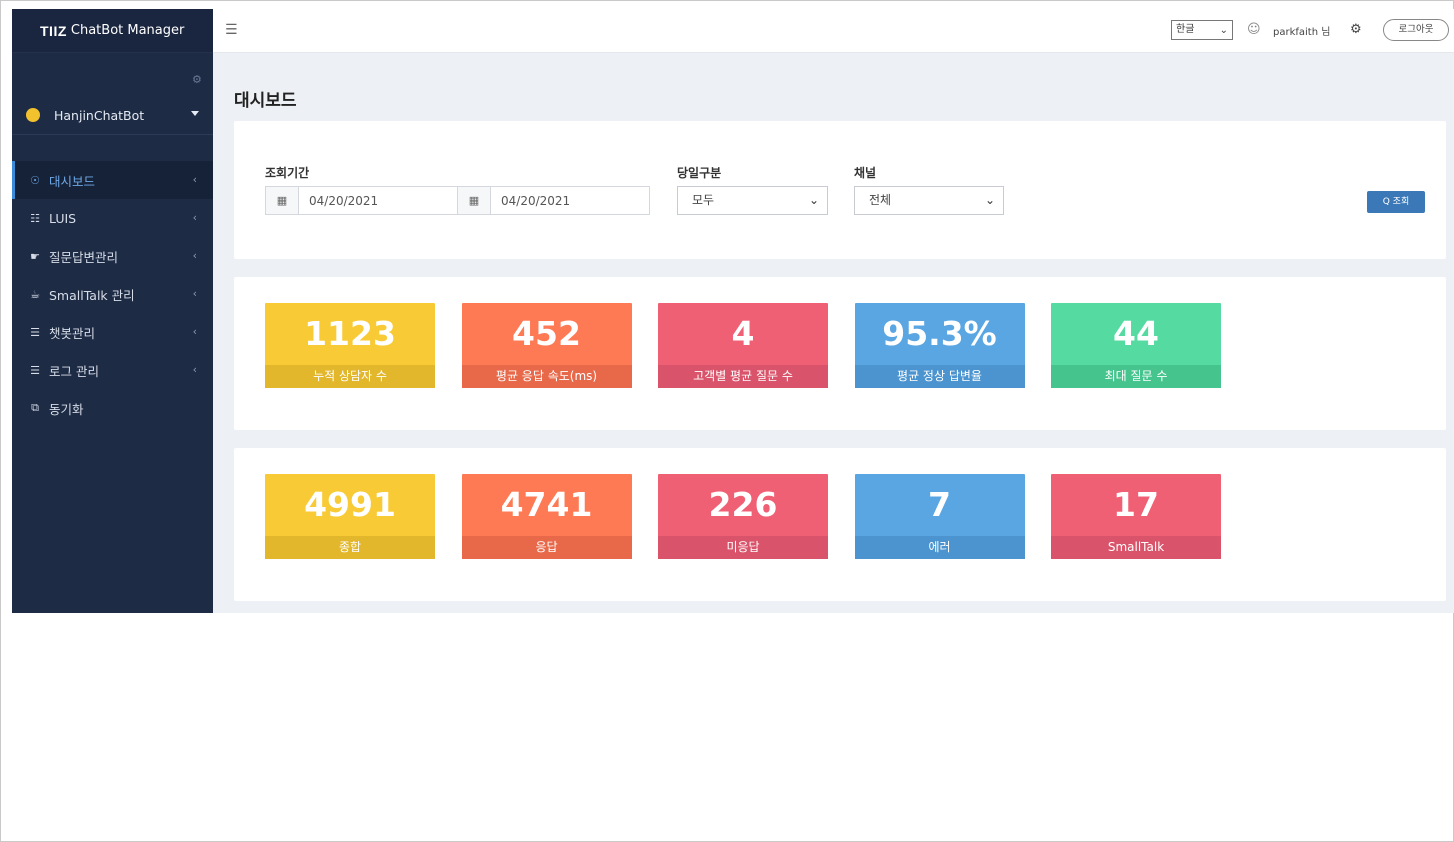 This screenshot has width=1454, height=842. Describe the element at coordinates (880, 200) in the screenshot. I see `channel-value: 전체` at that location.